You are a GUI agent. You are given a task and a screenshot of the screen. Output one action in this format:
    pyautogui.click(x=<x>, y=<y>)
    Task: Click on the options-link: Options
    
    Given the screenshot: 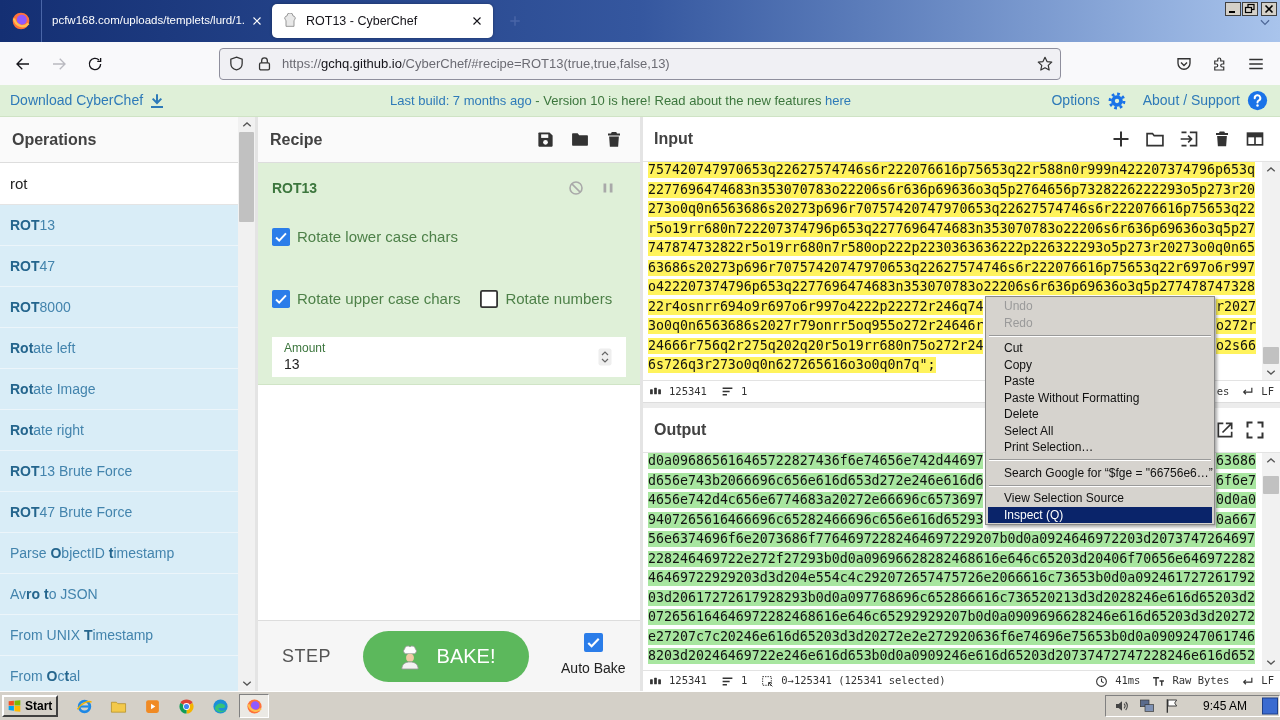 What is the action you would take?
    pyautogui.click(x=1089, y=100)
    